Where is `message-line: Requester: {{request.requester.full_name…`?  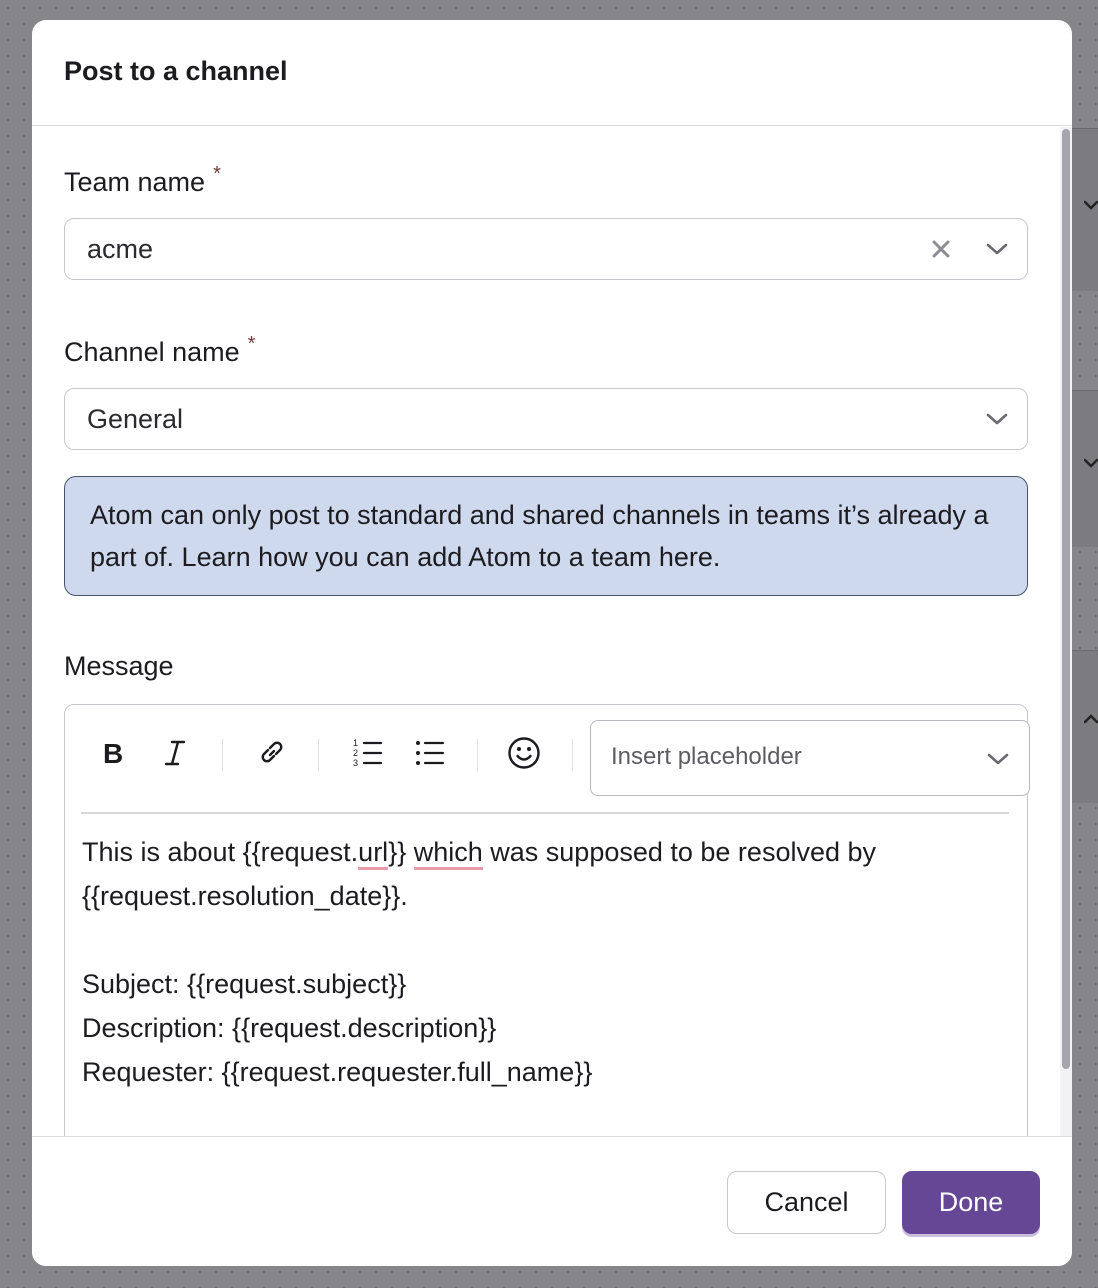 message-line: Requester: {{request.requester.full_name… is located at coordinates (337, 1072).